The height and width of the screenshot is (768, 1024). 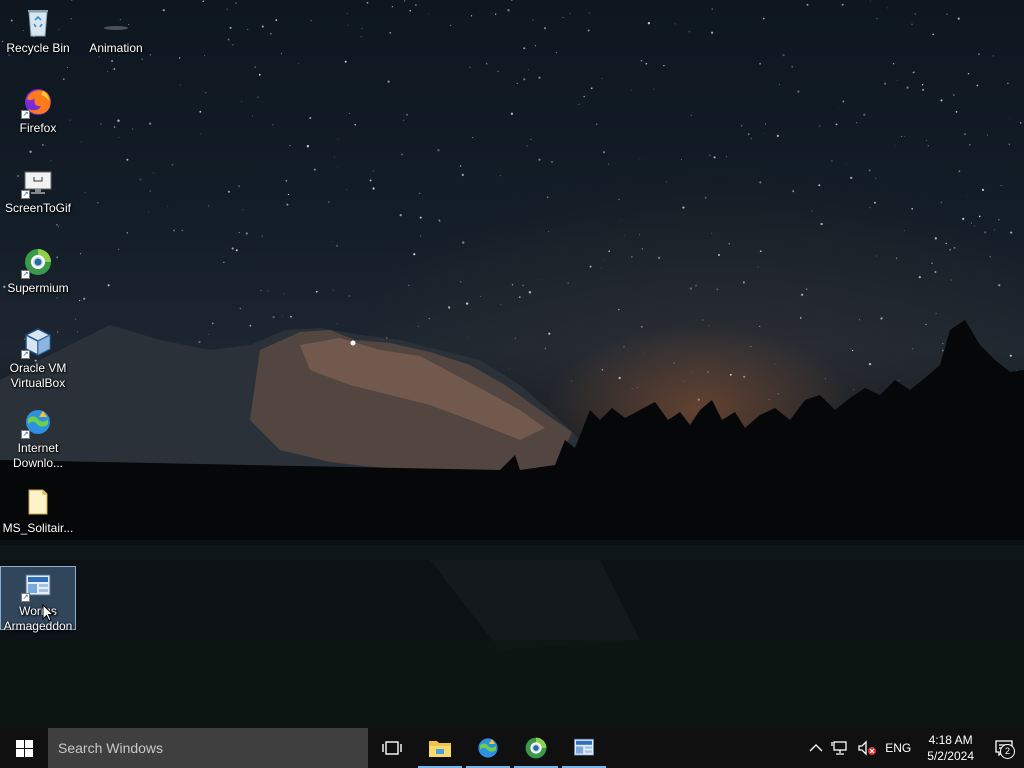 What do you see at coordinates (37, 586) in the screenshot?
I see `worms-armageddon-icon: ↗` at bounding box center [37, 586].